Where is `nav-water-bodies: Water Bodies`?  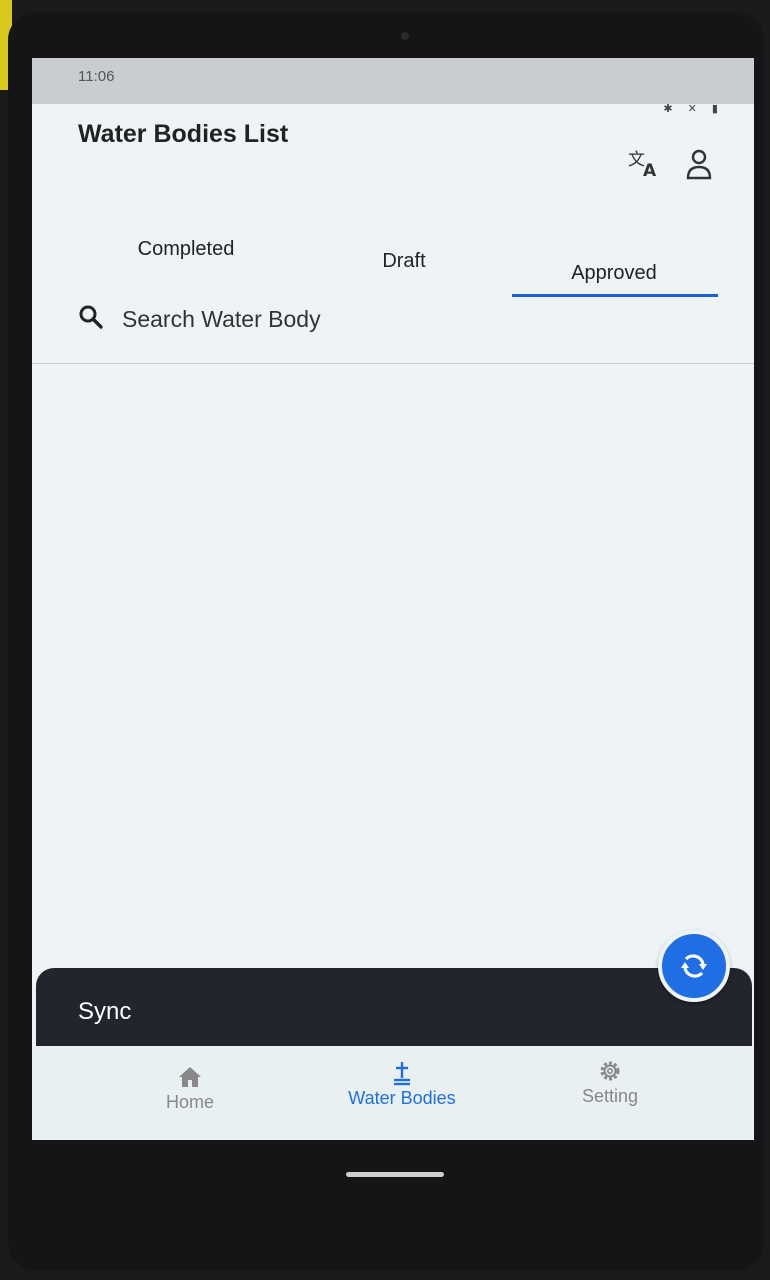 nav-water-bodies: Water Bodies is located at coordinates (402, 1084).